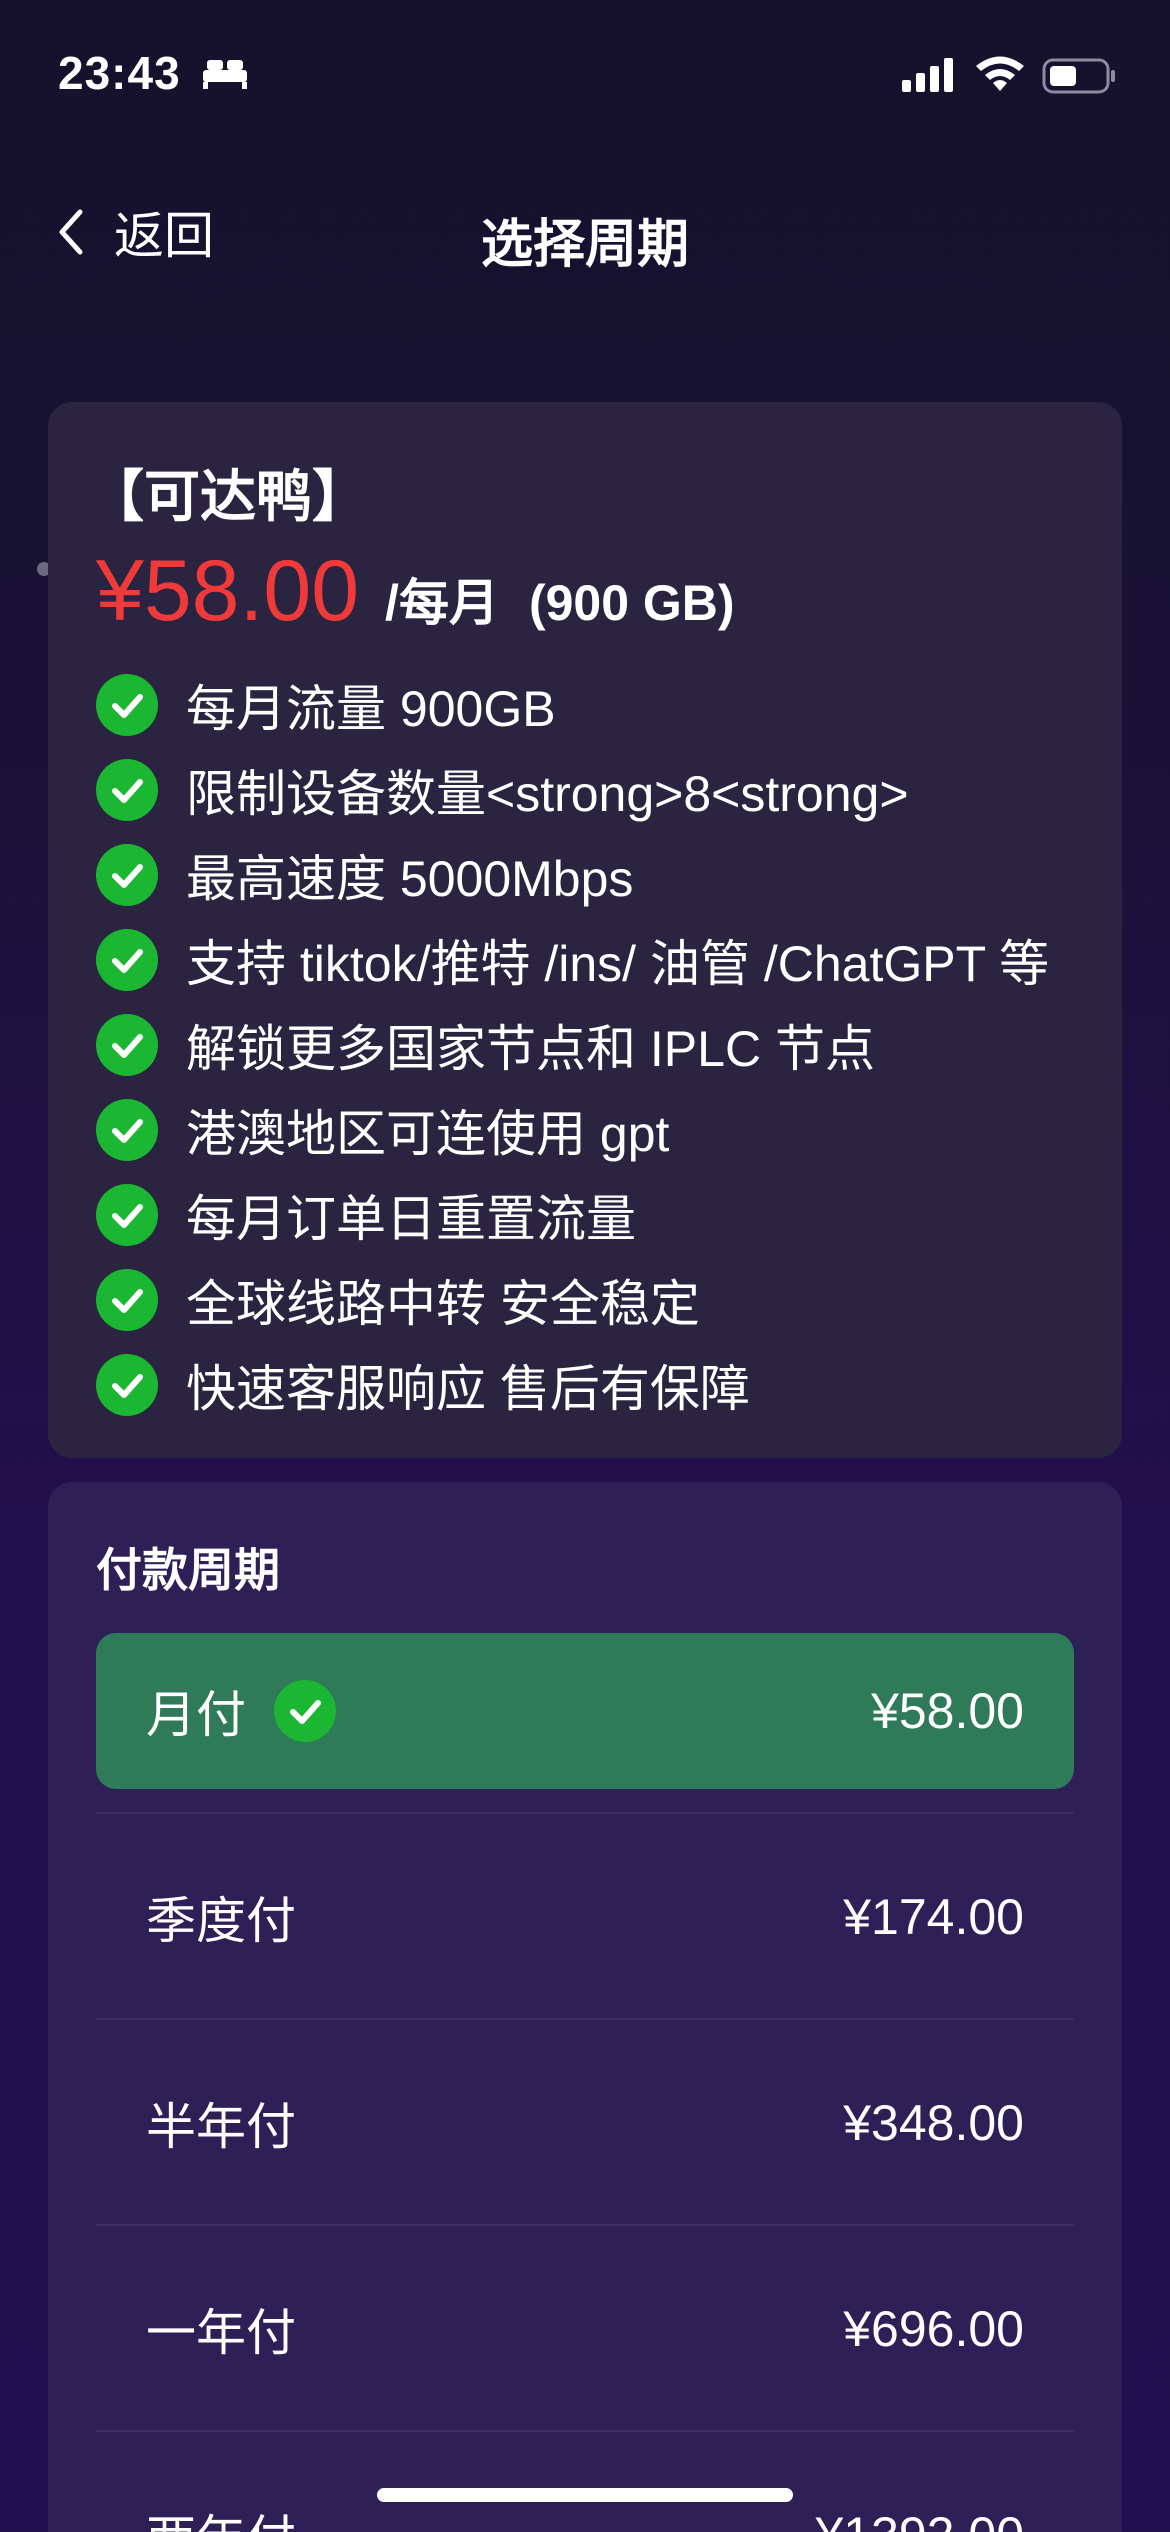  Describe the element at coordinates (947, 1711) in the screenshot. I see `period-option-price: ¥58.00` at that location.